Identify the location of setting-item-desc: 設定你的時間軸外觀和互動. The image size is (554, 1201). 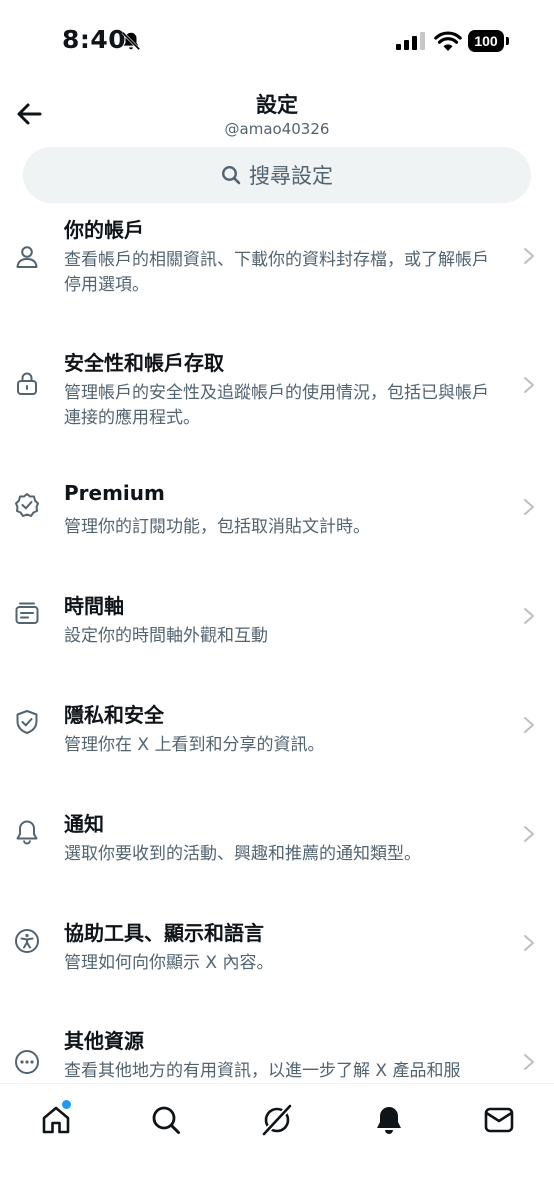
(166, 636).